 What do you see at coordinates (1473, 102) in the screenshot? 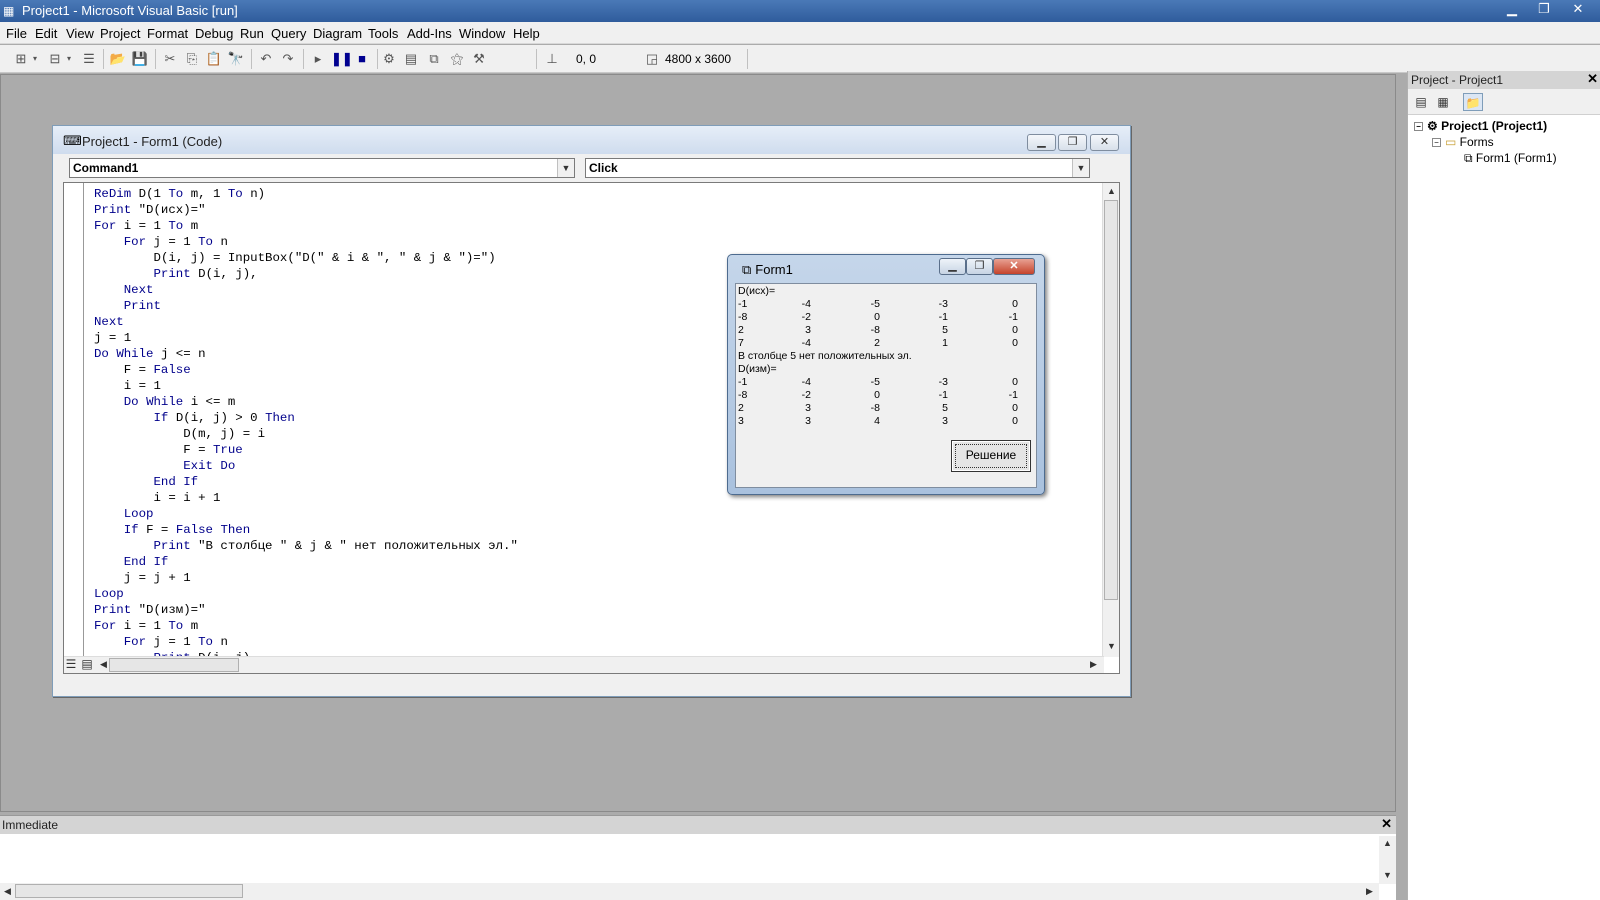
I see `toggle-folders-icon: 📁` at bounding box center [1473, 102].